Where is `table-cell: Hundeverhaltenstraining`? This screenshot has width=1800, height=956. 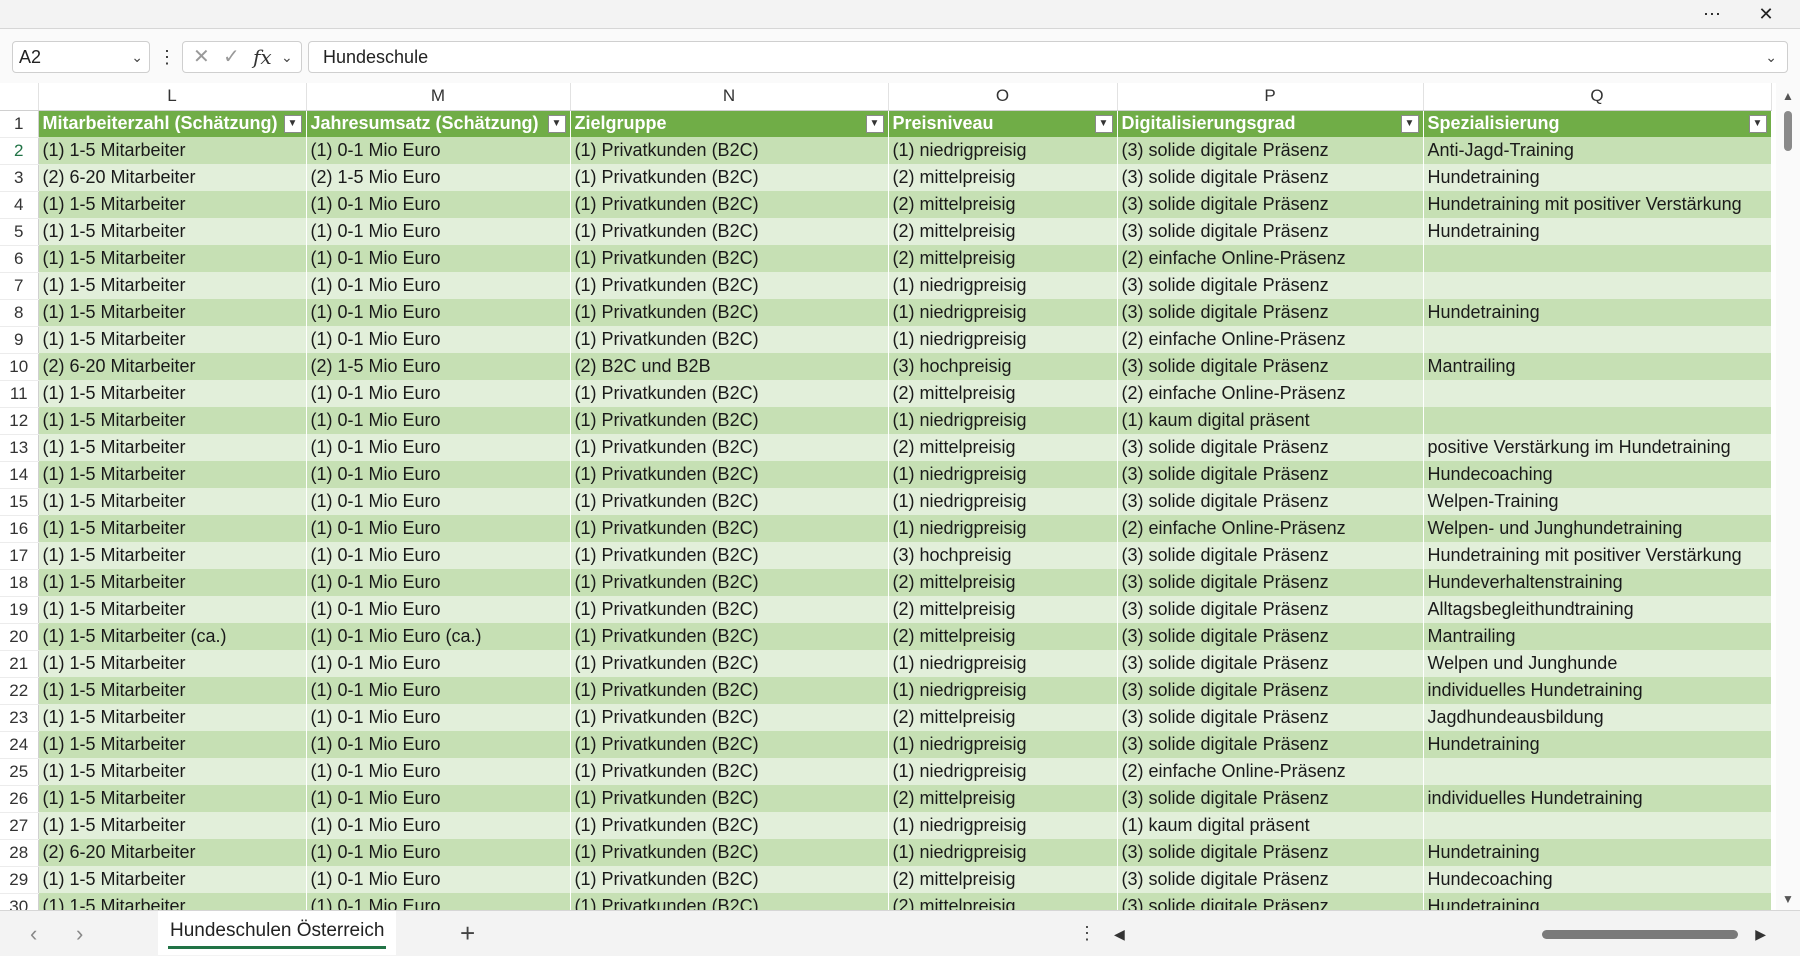 table-cell: Hundeverhaltenstraining is located at coordinates (1597, 582).